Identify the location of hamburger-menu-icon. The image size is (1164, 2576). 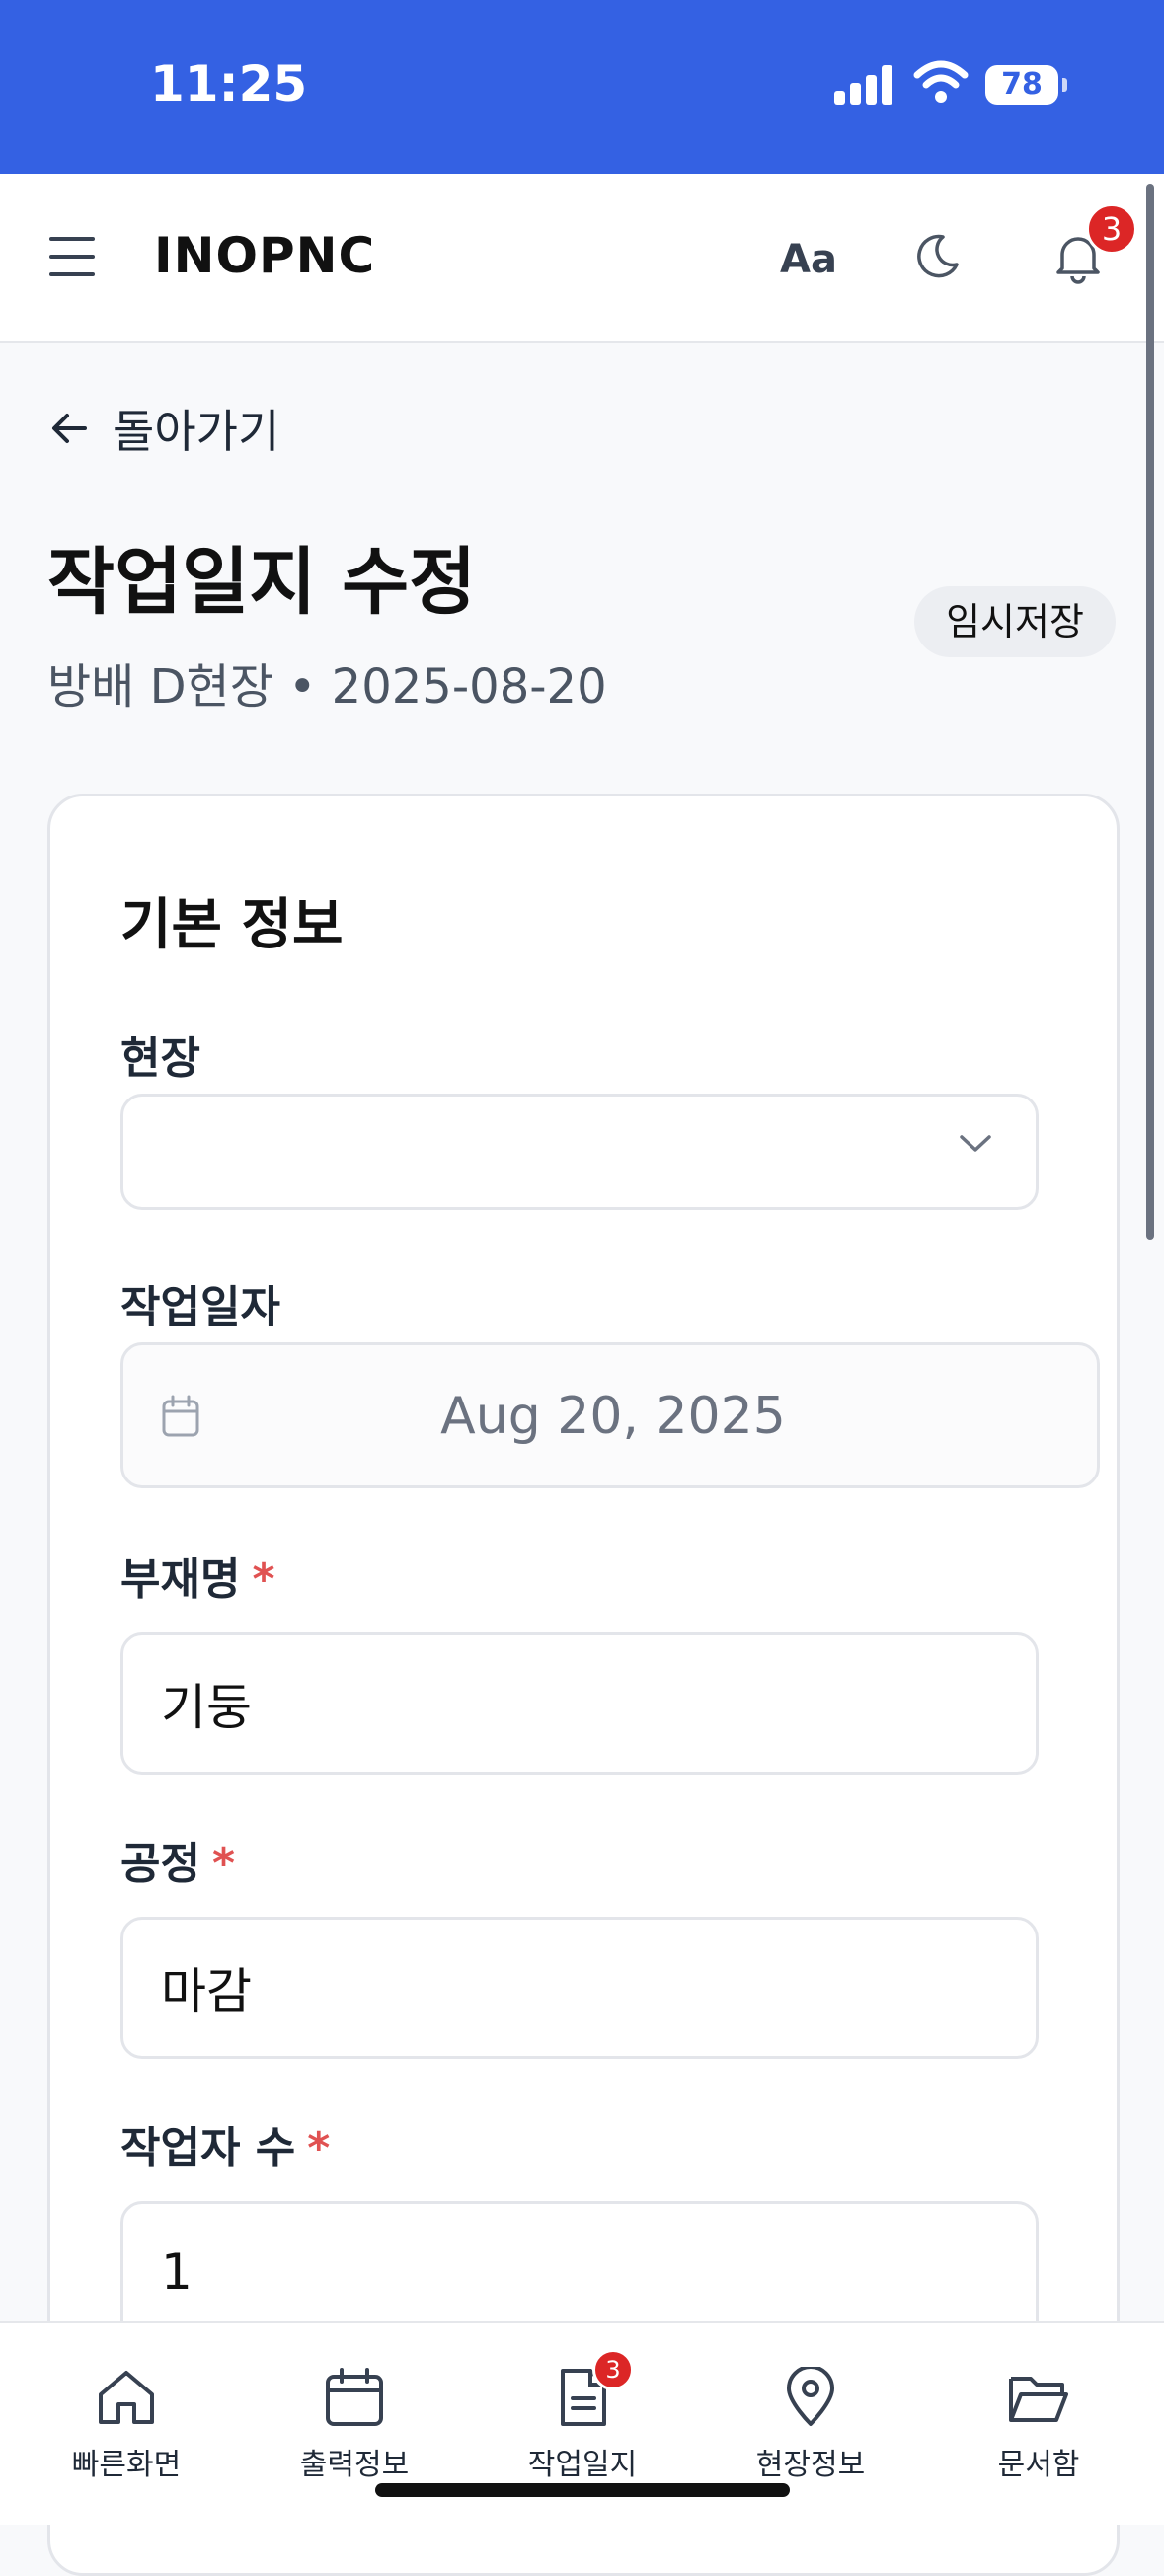
(72, 257).